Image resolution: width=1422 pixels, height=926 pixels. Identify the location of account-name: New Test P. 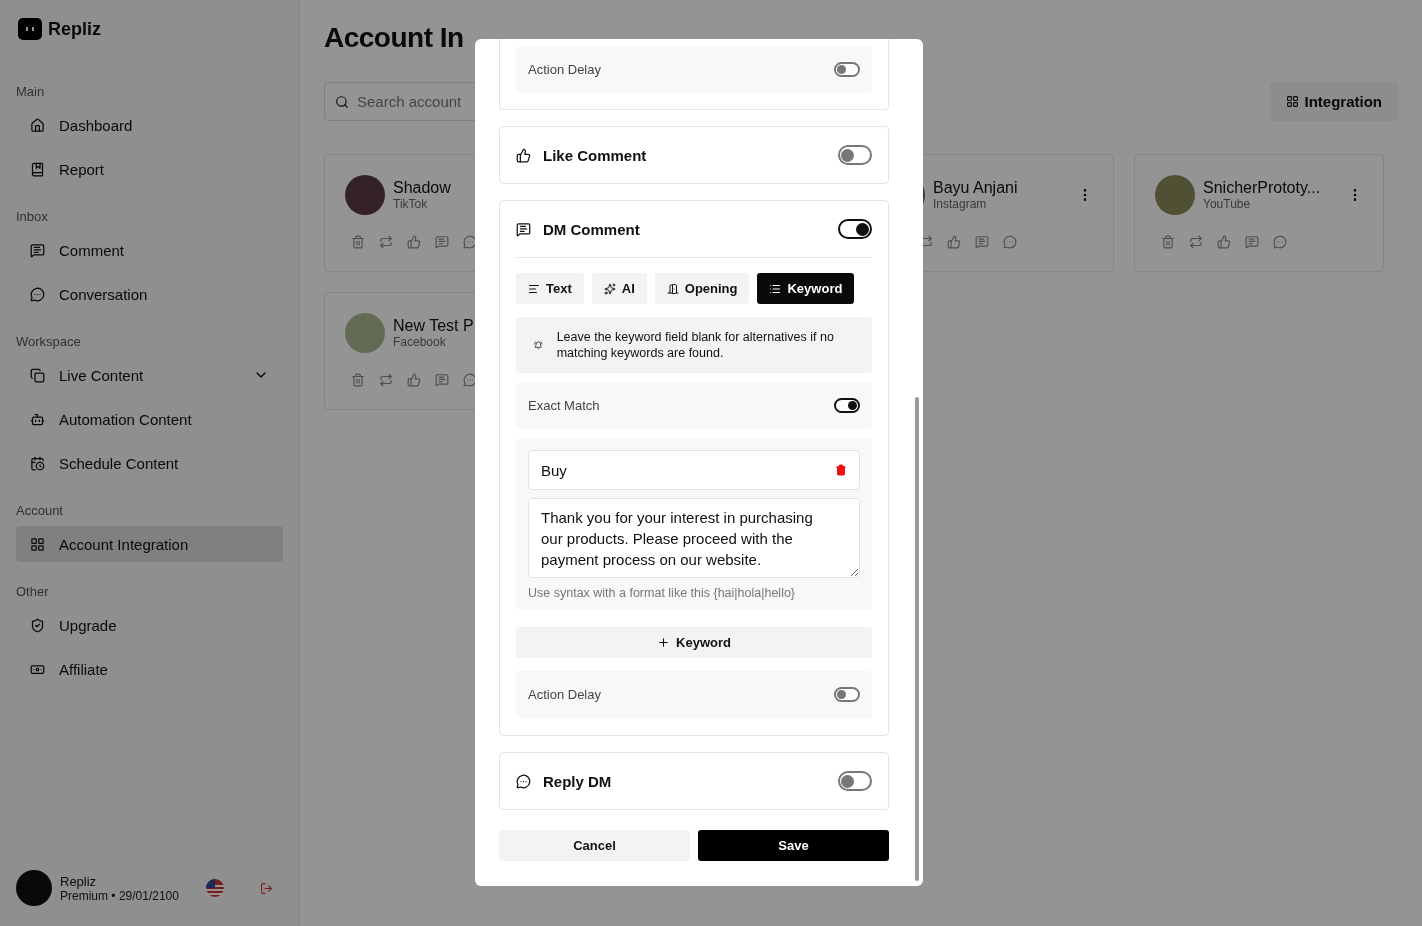
(434, 326).